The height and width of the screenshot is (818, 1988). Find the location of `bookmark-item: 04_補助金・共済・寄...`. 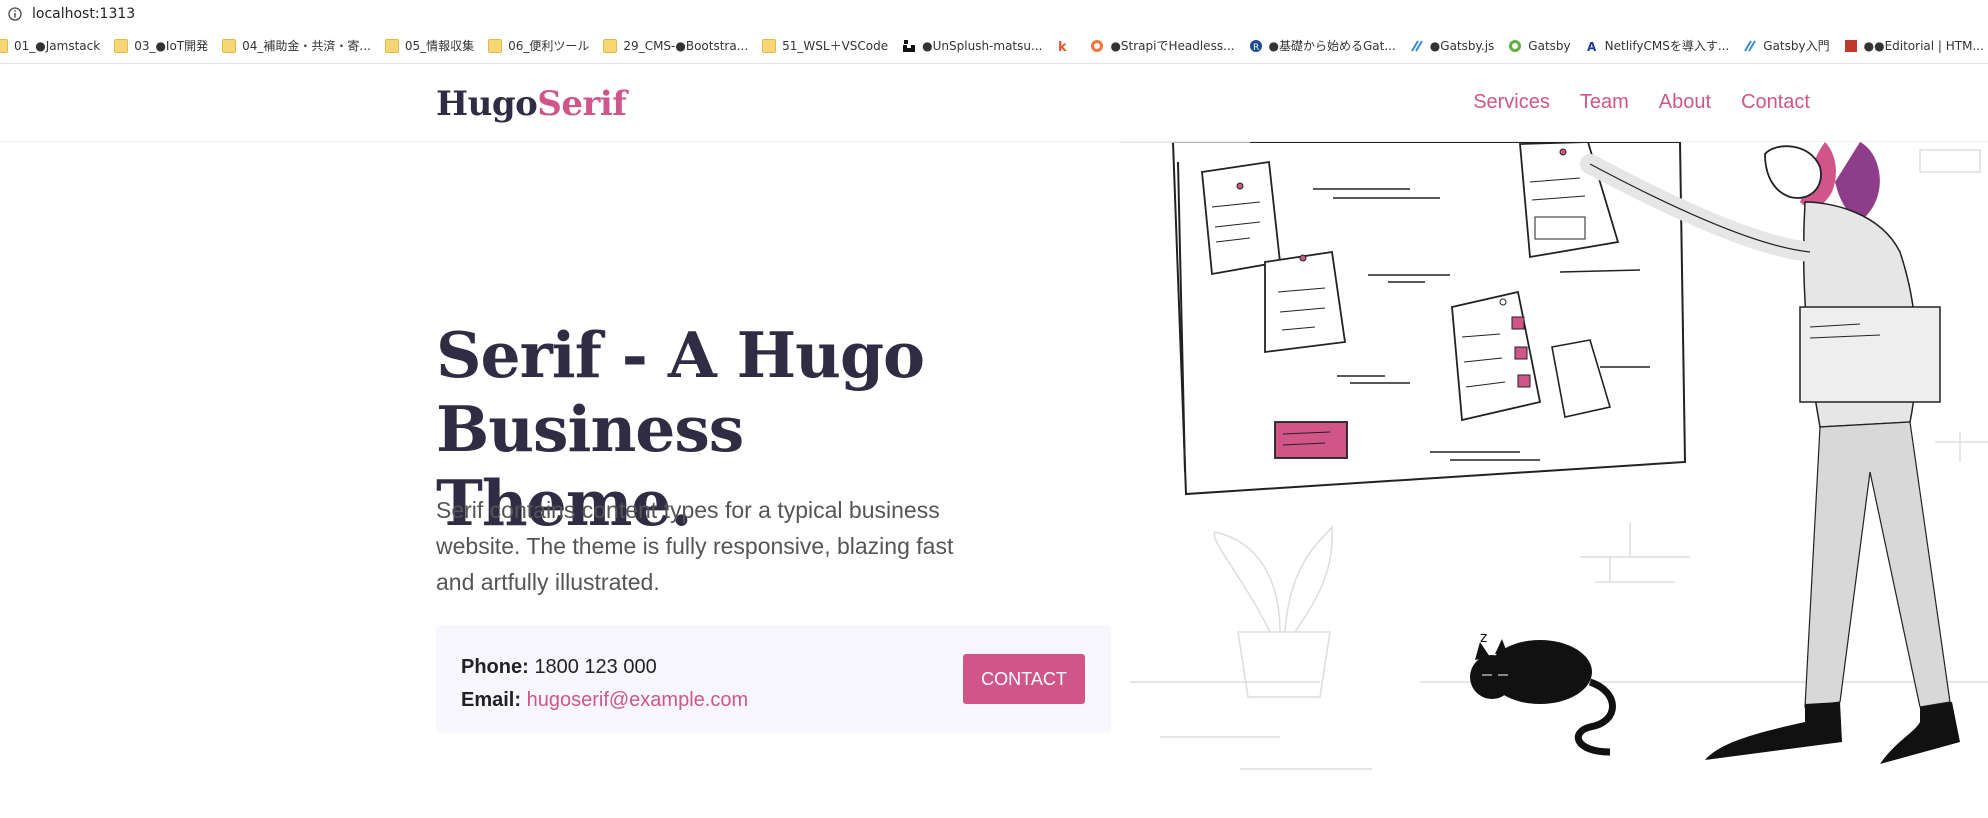

bookmark-item: 04_補助金・共済・寄... is located at coordinates (296, 46).